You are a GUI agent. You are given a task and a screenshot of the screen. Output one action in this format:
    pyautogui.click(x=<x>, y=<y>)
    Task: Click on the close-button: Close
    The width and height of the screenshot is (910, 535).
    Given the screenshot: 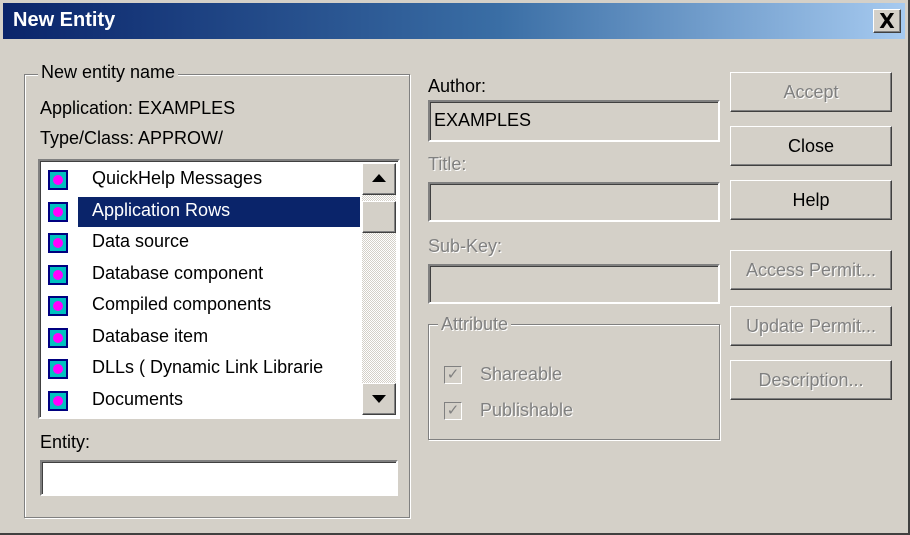 What is the action you would take?
    pyautogui.click(x=811, y=146)
    